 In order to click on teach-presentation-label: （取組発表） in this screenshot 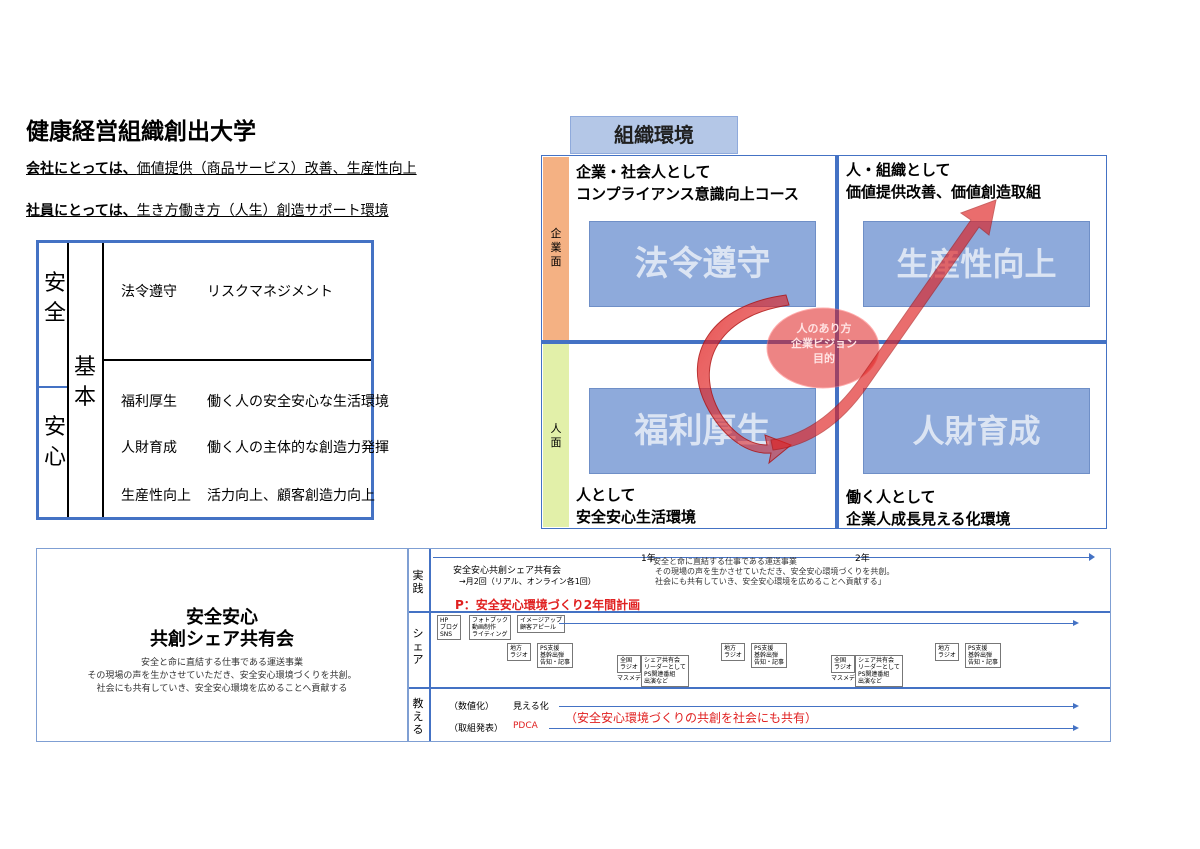, I will do `click(476, 729)`.